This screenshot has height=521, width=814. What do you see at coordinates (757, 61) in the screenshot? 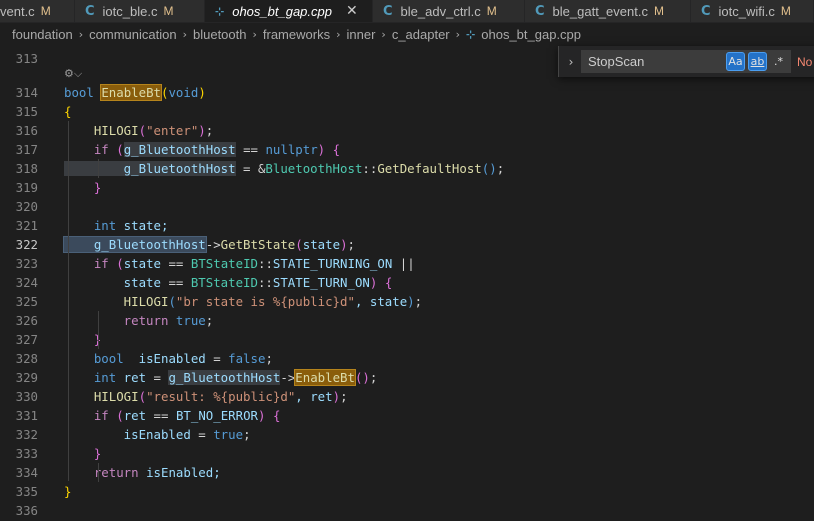
I see `whole-word-toggle: ab` at bounding box center [757, 61].